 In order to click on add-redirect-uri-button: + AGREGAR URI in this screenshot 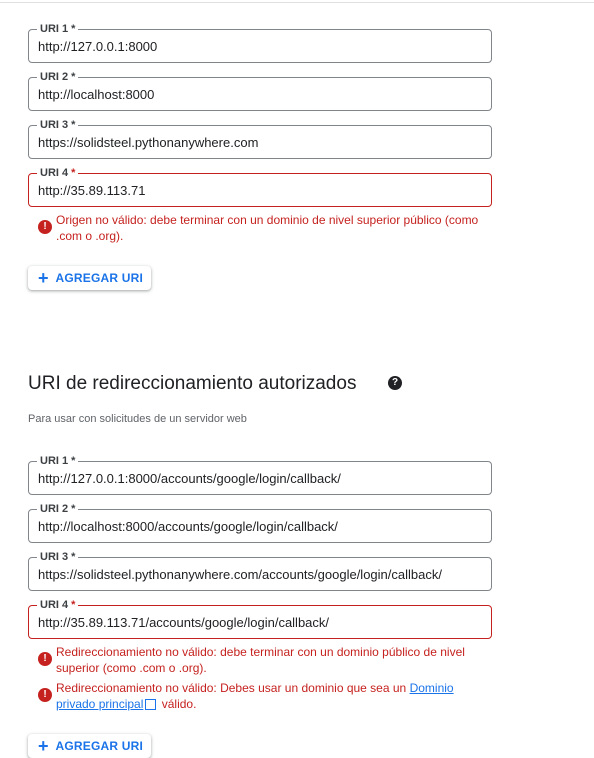, I will do `click(90, 746)`.